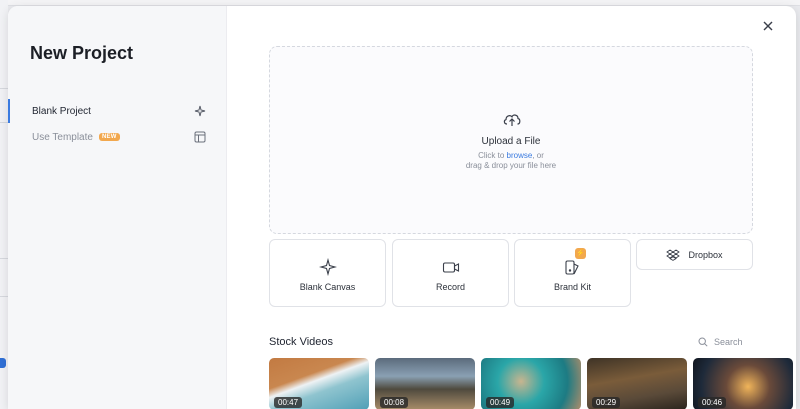 The height and width of the screenshot is (409, 800). Describe the element at coordinates (768, 26) in the screenshot. I see `close-icon` at that location.